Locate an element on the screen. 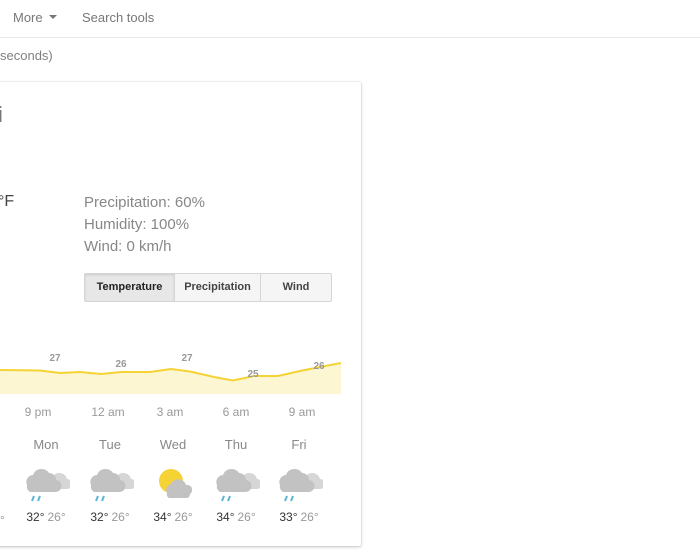  forecast-day: Fri 33° 26° is located at coordinates (299, 480).